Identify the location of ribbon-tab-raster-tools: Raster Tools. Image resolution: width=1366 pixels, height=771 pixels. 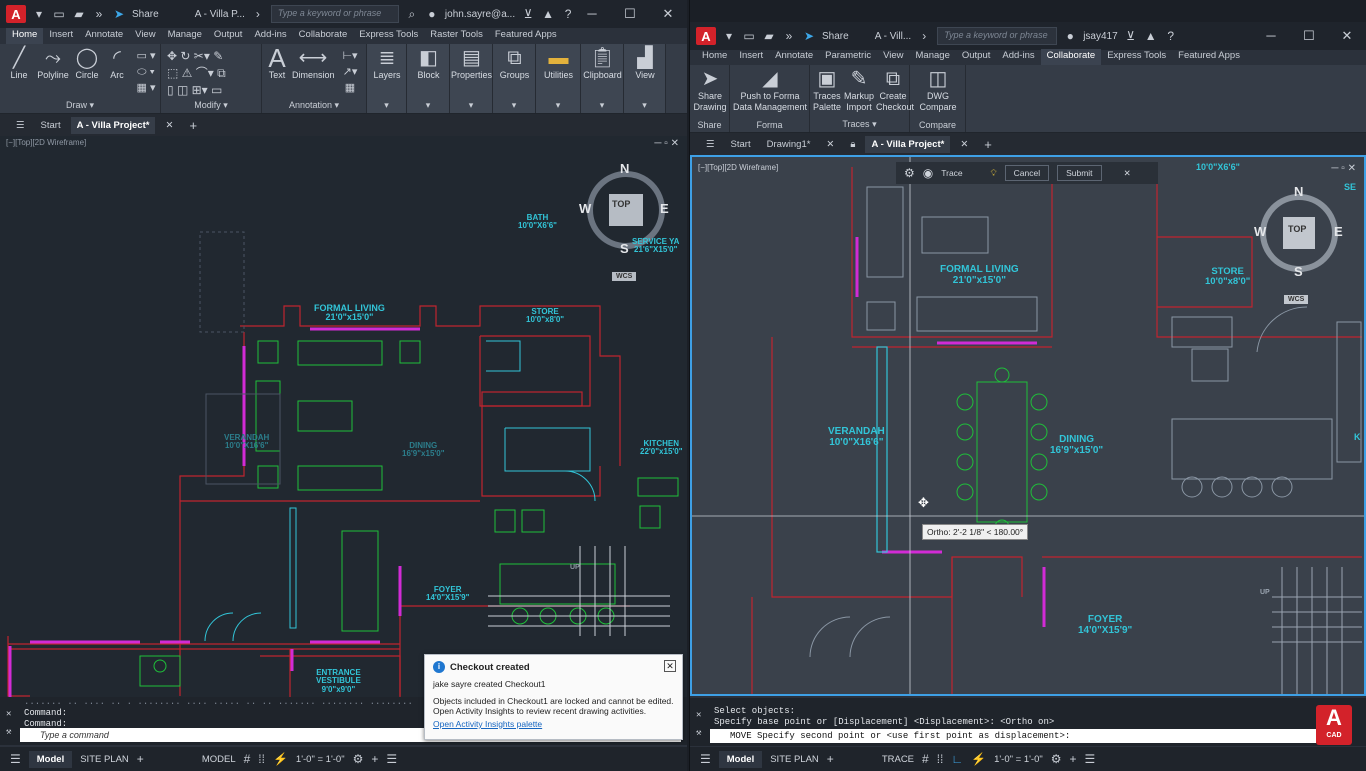
(456, 36).